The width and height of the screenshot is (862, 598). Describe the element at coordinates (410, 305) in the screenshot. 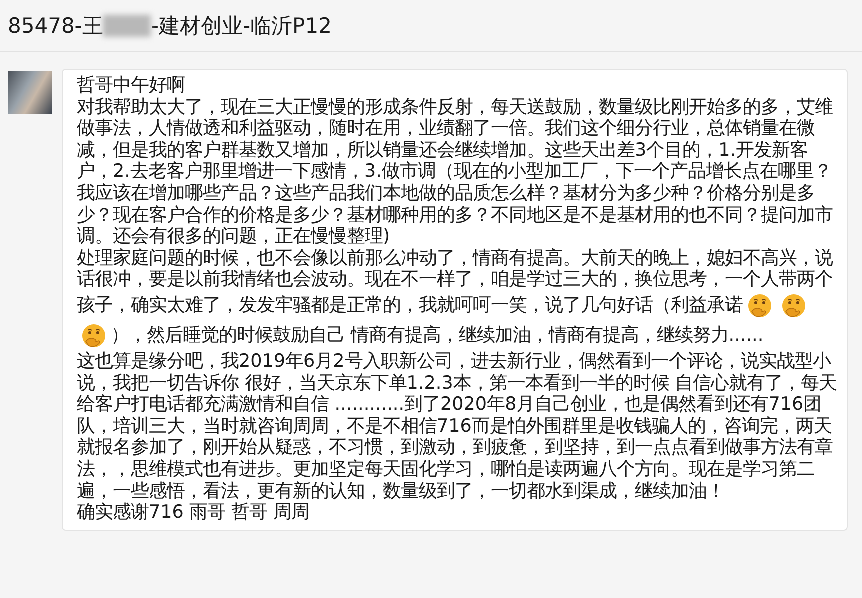

I see `message-text: 孩子，确实太难了，发发牢骚都是正常的，我就呵呵一笑，说了几句好话（利益承诺` at that location.